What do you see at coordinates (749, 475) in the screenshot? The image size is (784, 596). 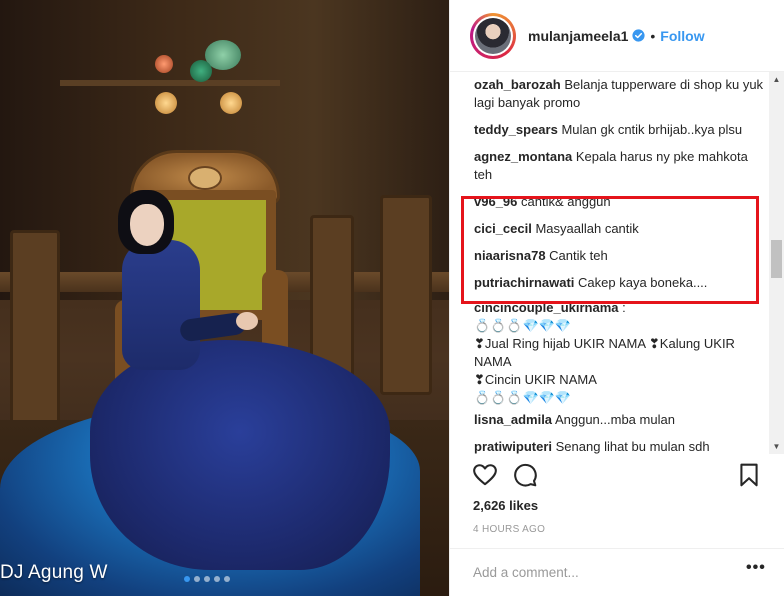 I see `bookmark-icon` at bounding box center [749, 475].